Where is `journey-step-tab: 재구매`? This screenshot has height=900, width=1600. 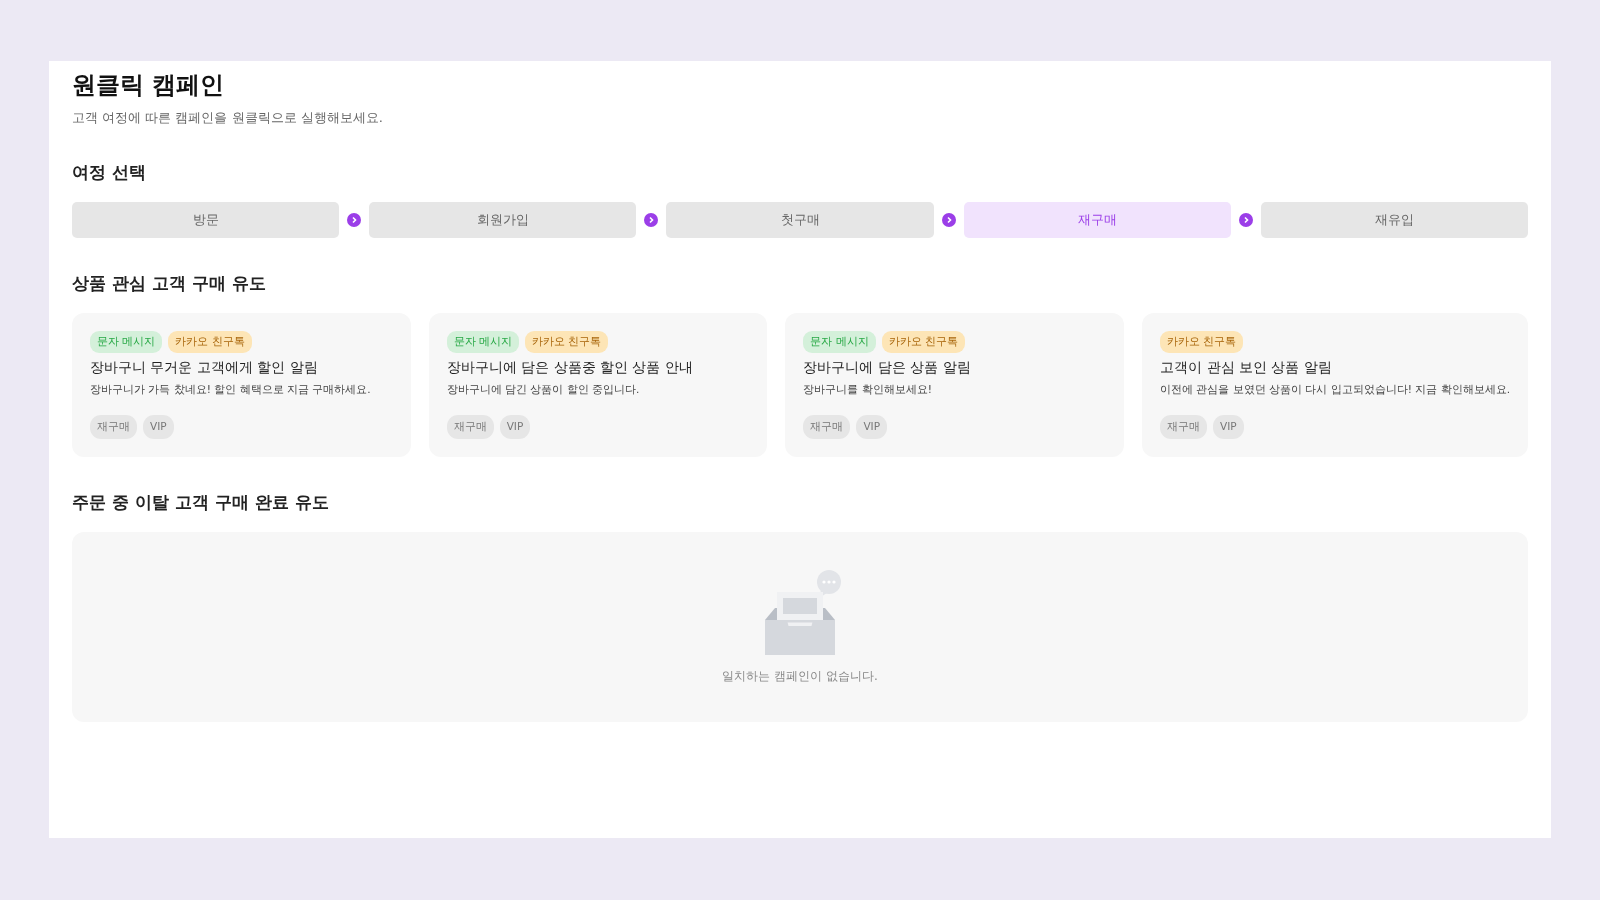
journey-step-tab: 재구매 is located at coordinates (1097, 220).